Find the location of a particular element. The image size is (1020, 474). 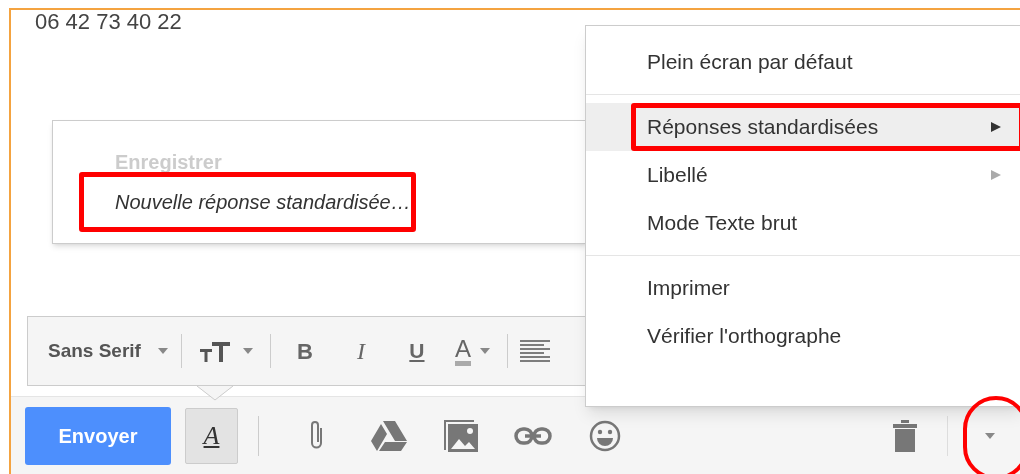

smiley-icon is located at coordinates (605, 435).